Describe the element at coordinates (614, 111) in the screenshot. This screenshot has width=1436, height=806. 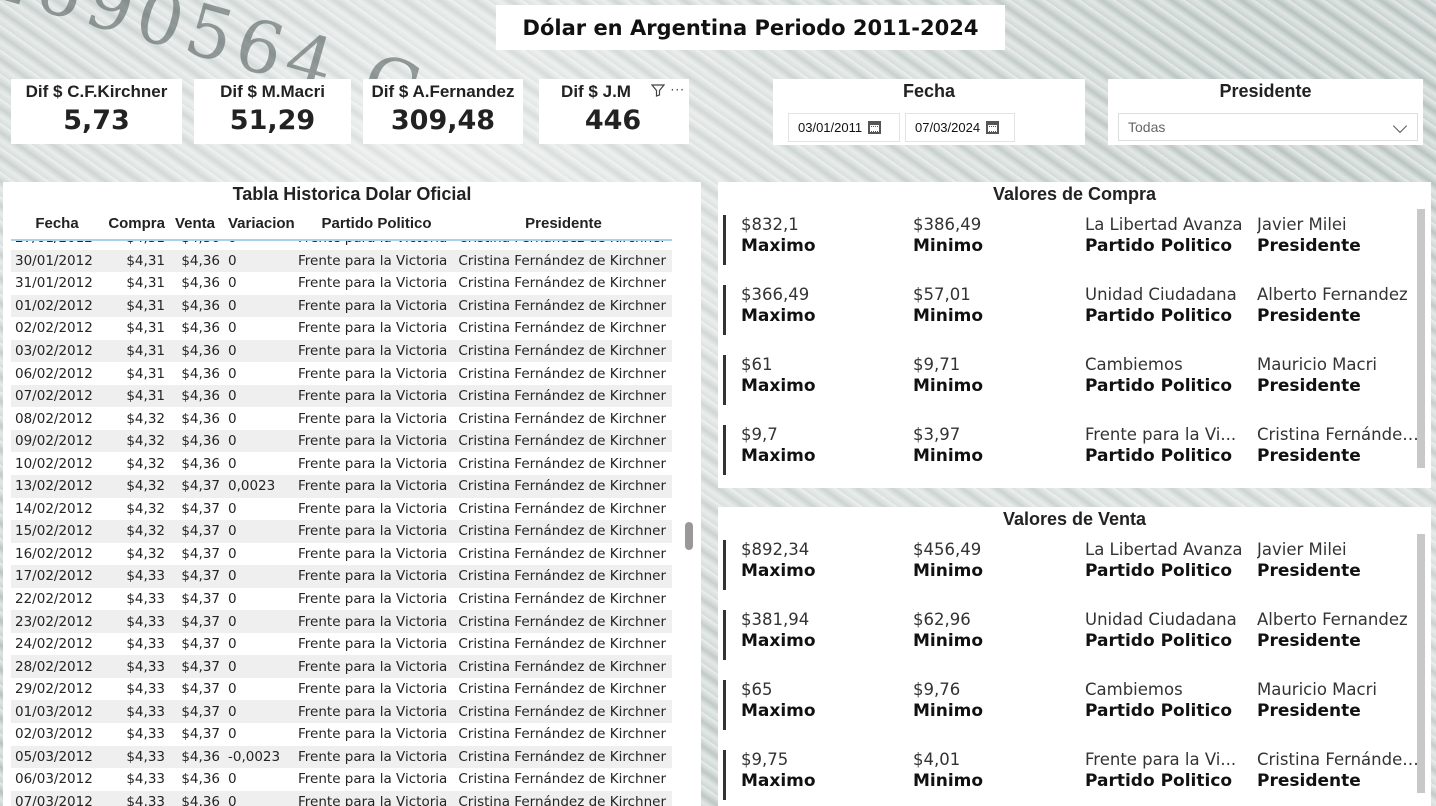
I see `kpi-card-milei: Dif $ J.M 446 ···` at that location.